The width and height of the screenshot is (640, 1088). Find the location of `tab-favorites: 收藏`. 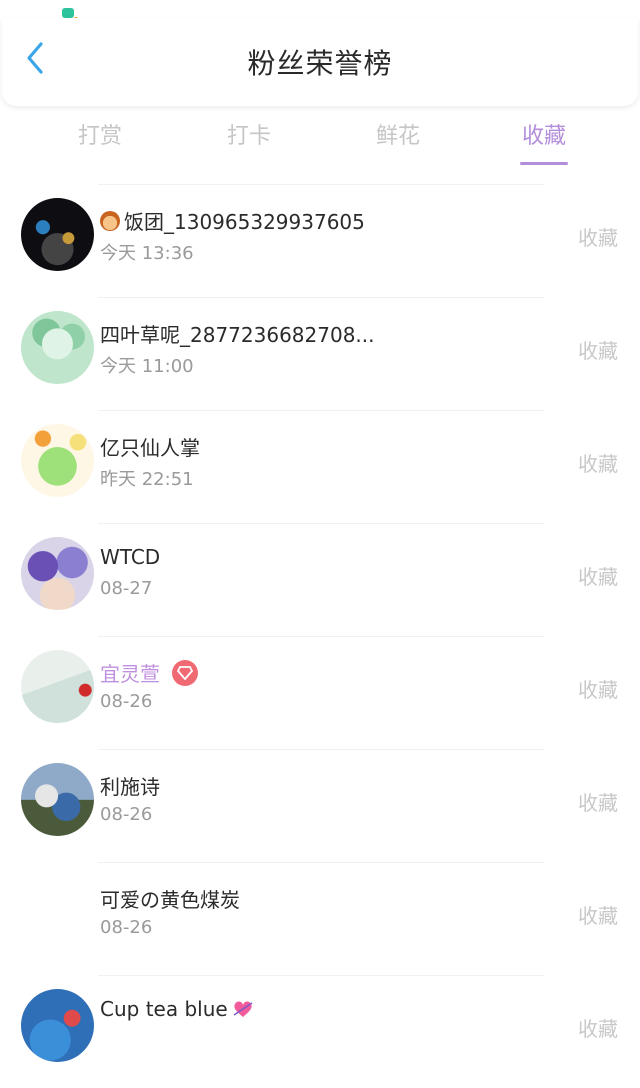

tab-favorites: 收藏 is located at coordinates (544, 141).